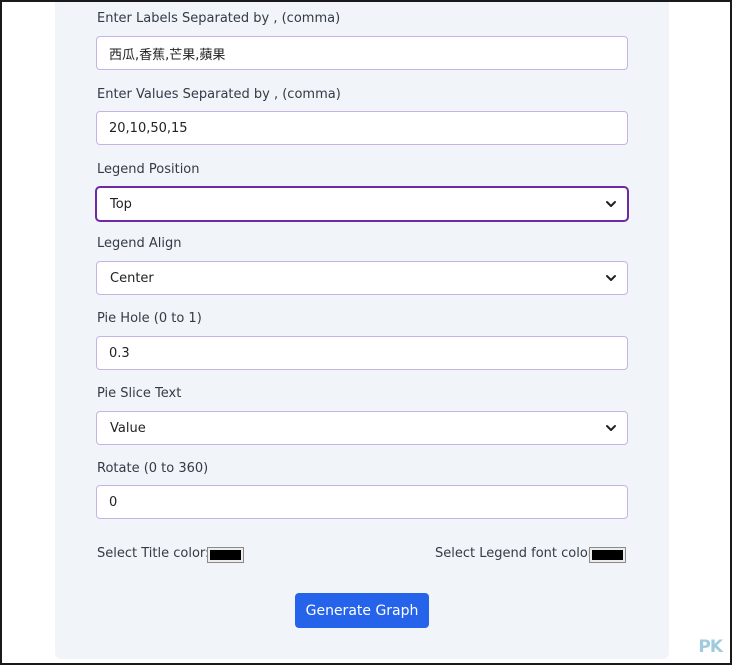 This screenshot has height=665, width=732. I want to click on title-color-label: Select Title color:, so click(153, 553).